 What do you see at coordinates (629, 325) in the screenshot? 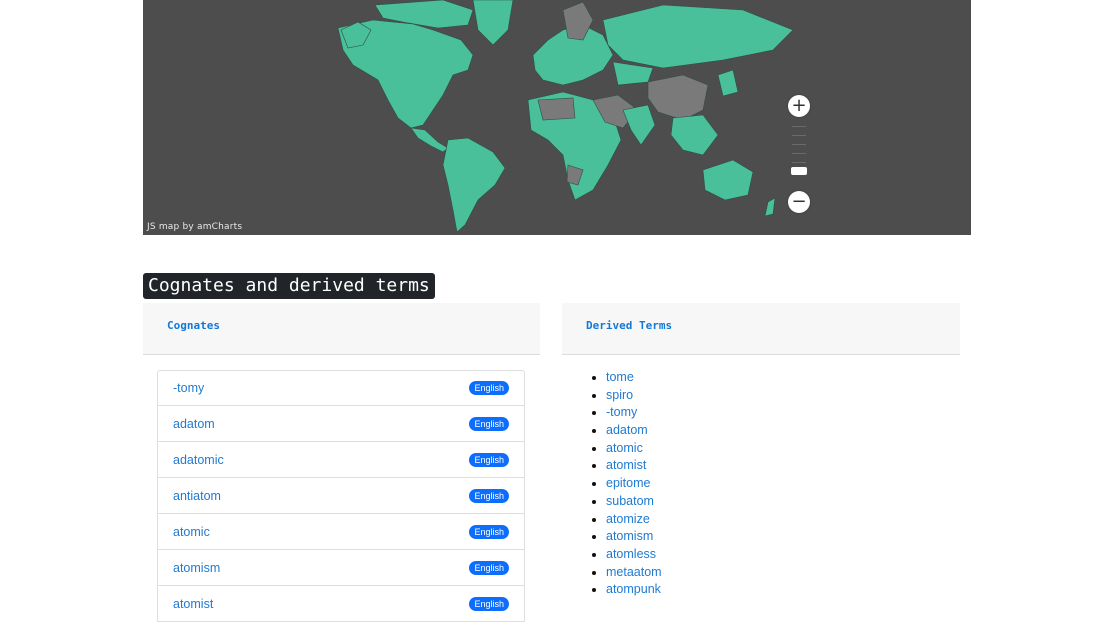
I see `derived-header-label: Derived Terms` at bounding box center [629, 325].